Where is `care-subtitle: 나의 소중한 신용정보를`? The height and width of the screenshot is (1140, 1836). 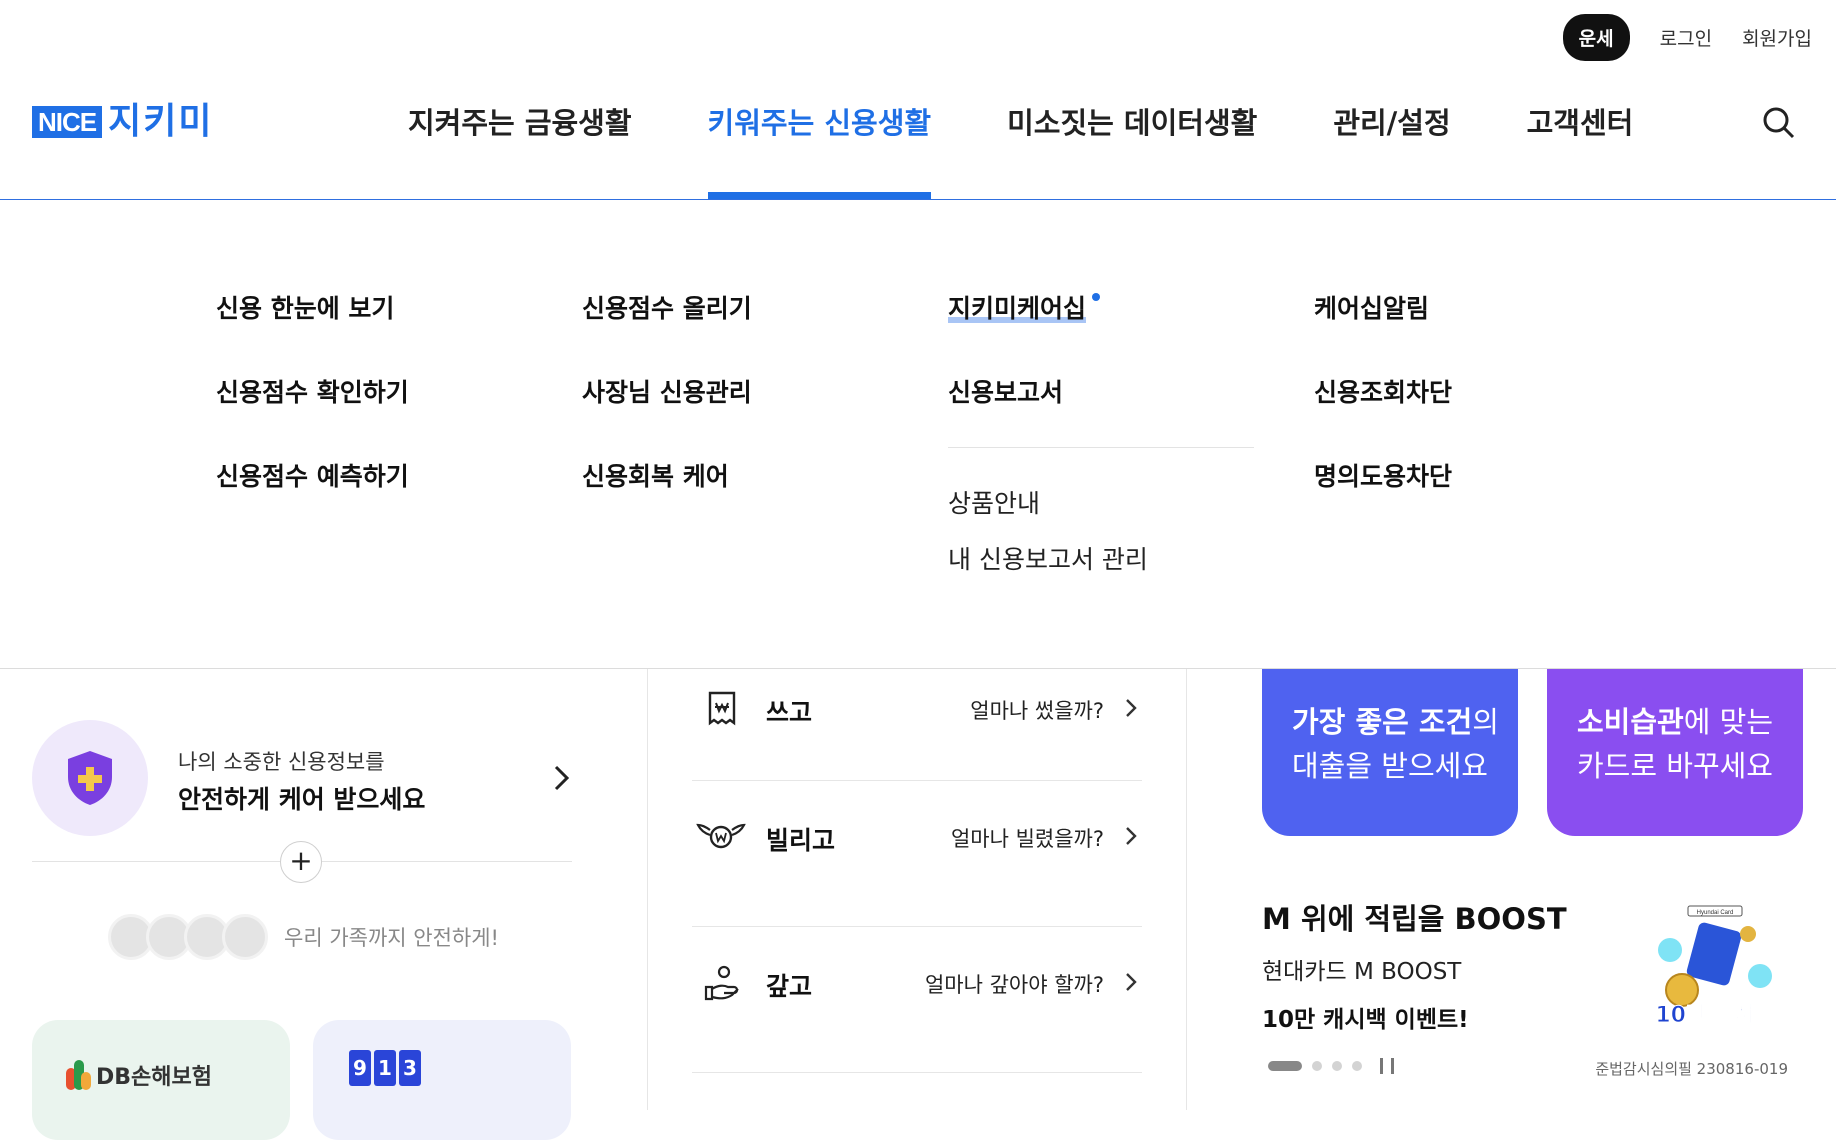 care-subtitle: 나의 소중한 신용정보를 is located at coordinates (281, 762).